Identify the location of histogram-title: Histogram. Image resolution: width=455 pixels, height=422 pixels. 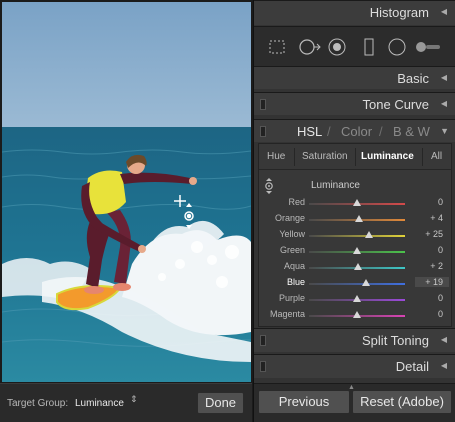
(399, 12).